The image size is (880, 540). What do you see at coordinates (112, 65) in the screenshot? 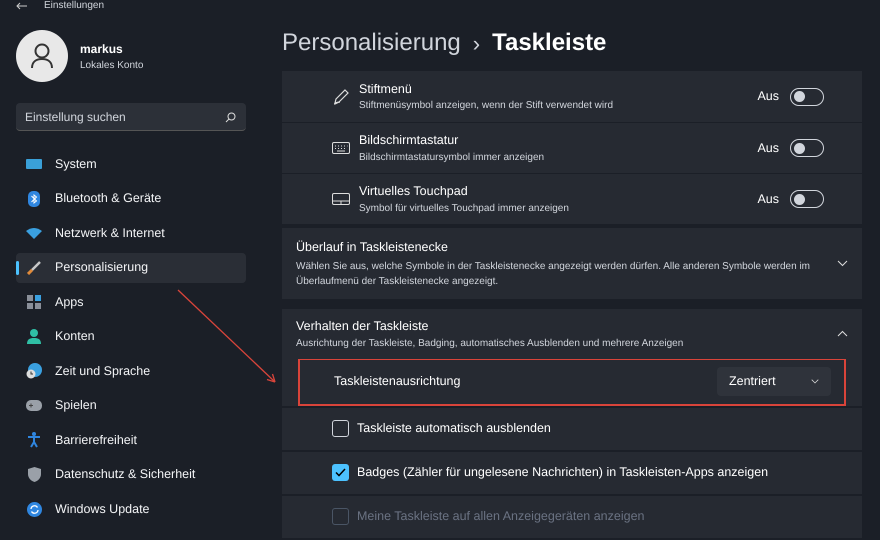
I see `account-type: Lokales Konto` at bounding box center [112, 65].